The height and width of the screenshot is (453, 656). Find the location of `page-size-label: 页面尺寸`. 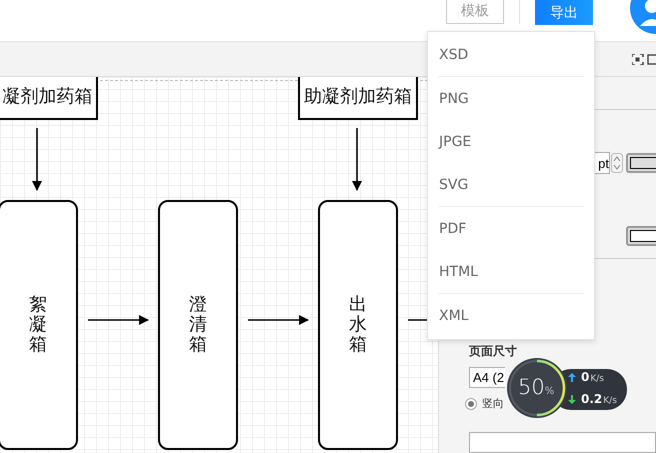

page-size-label: 页面尺寸 is located at coordinates (493, 351).